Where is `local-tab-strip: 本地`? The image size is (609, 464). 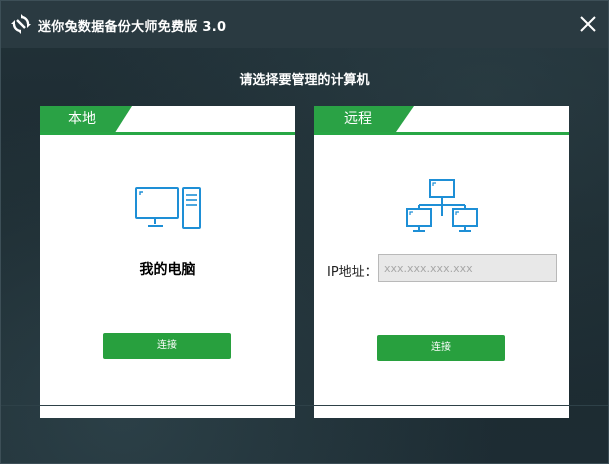 local-tab-strip: 本地 is located at coordinates (167, 120).